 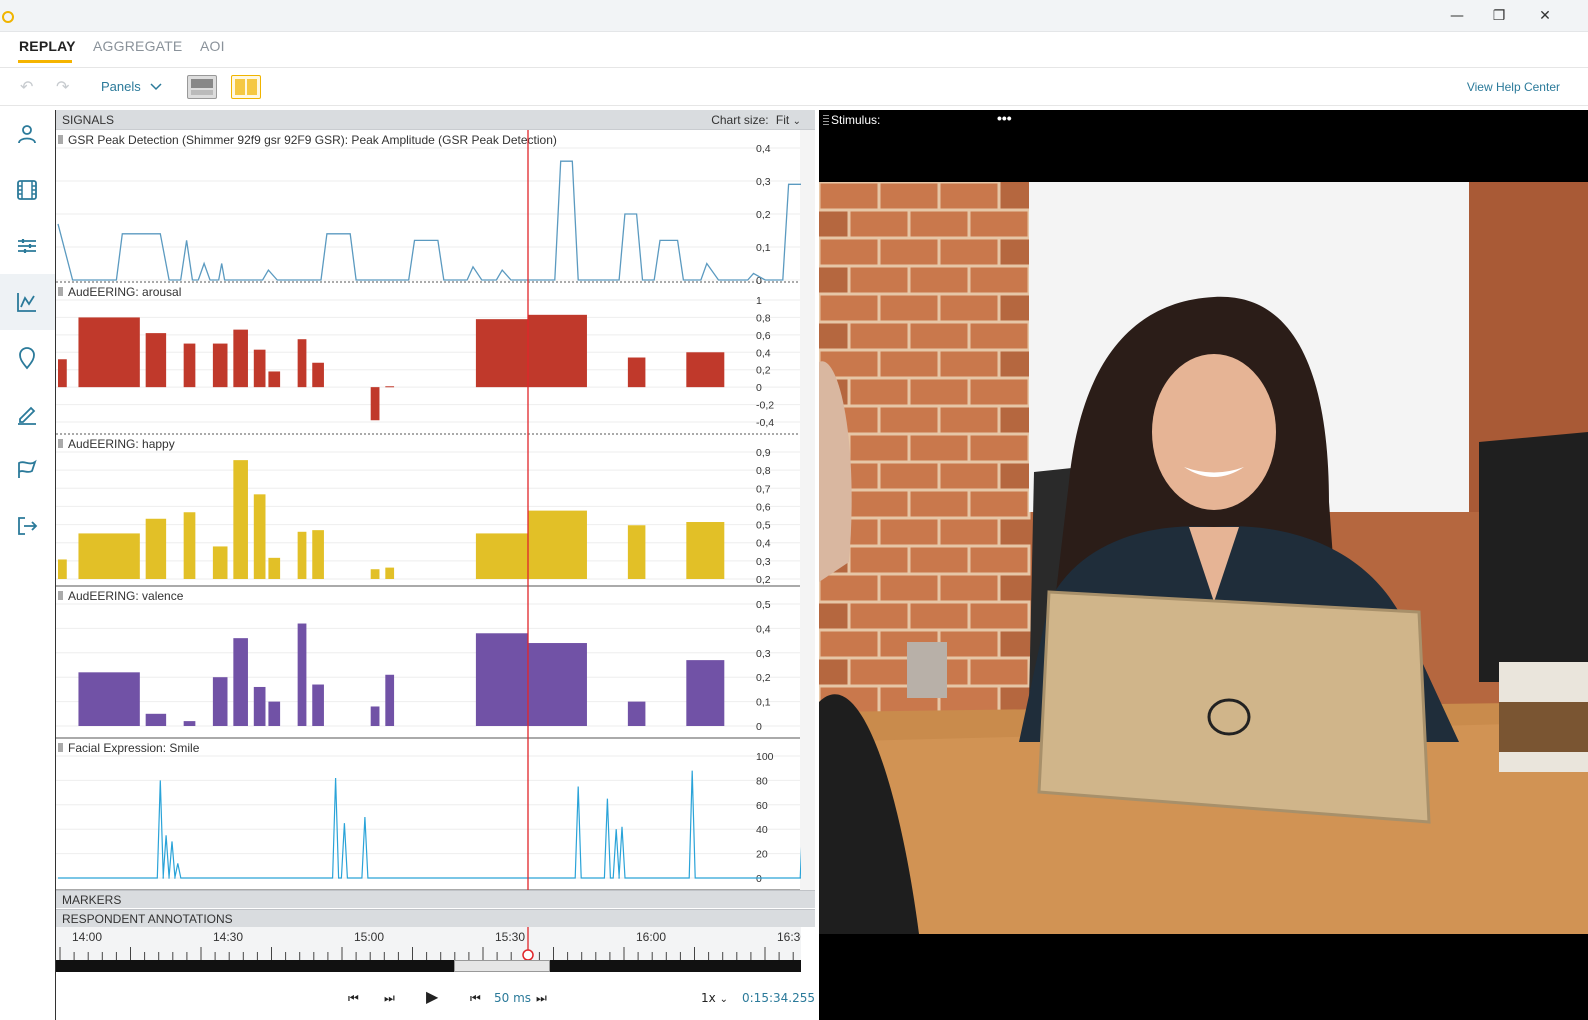 I want to click on y-tick-label: 0,1, so click(x=763, y=248).